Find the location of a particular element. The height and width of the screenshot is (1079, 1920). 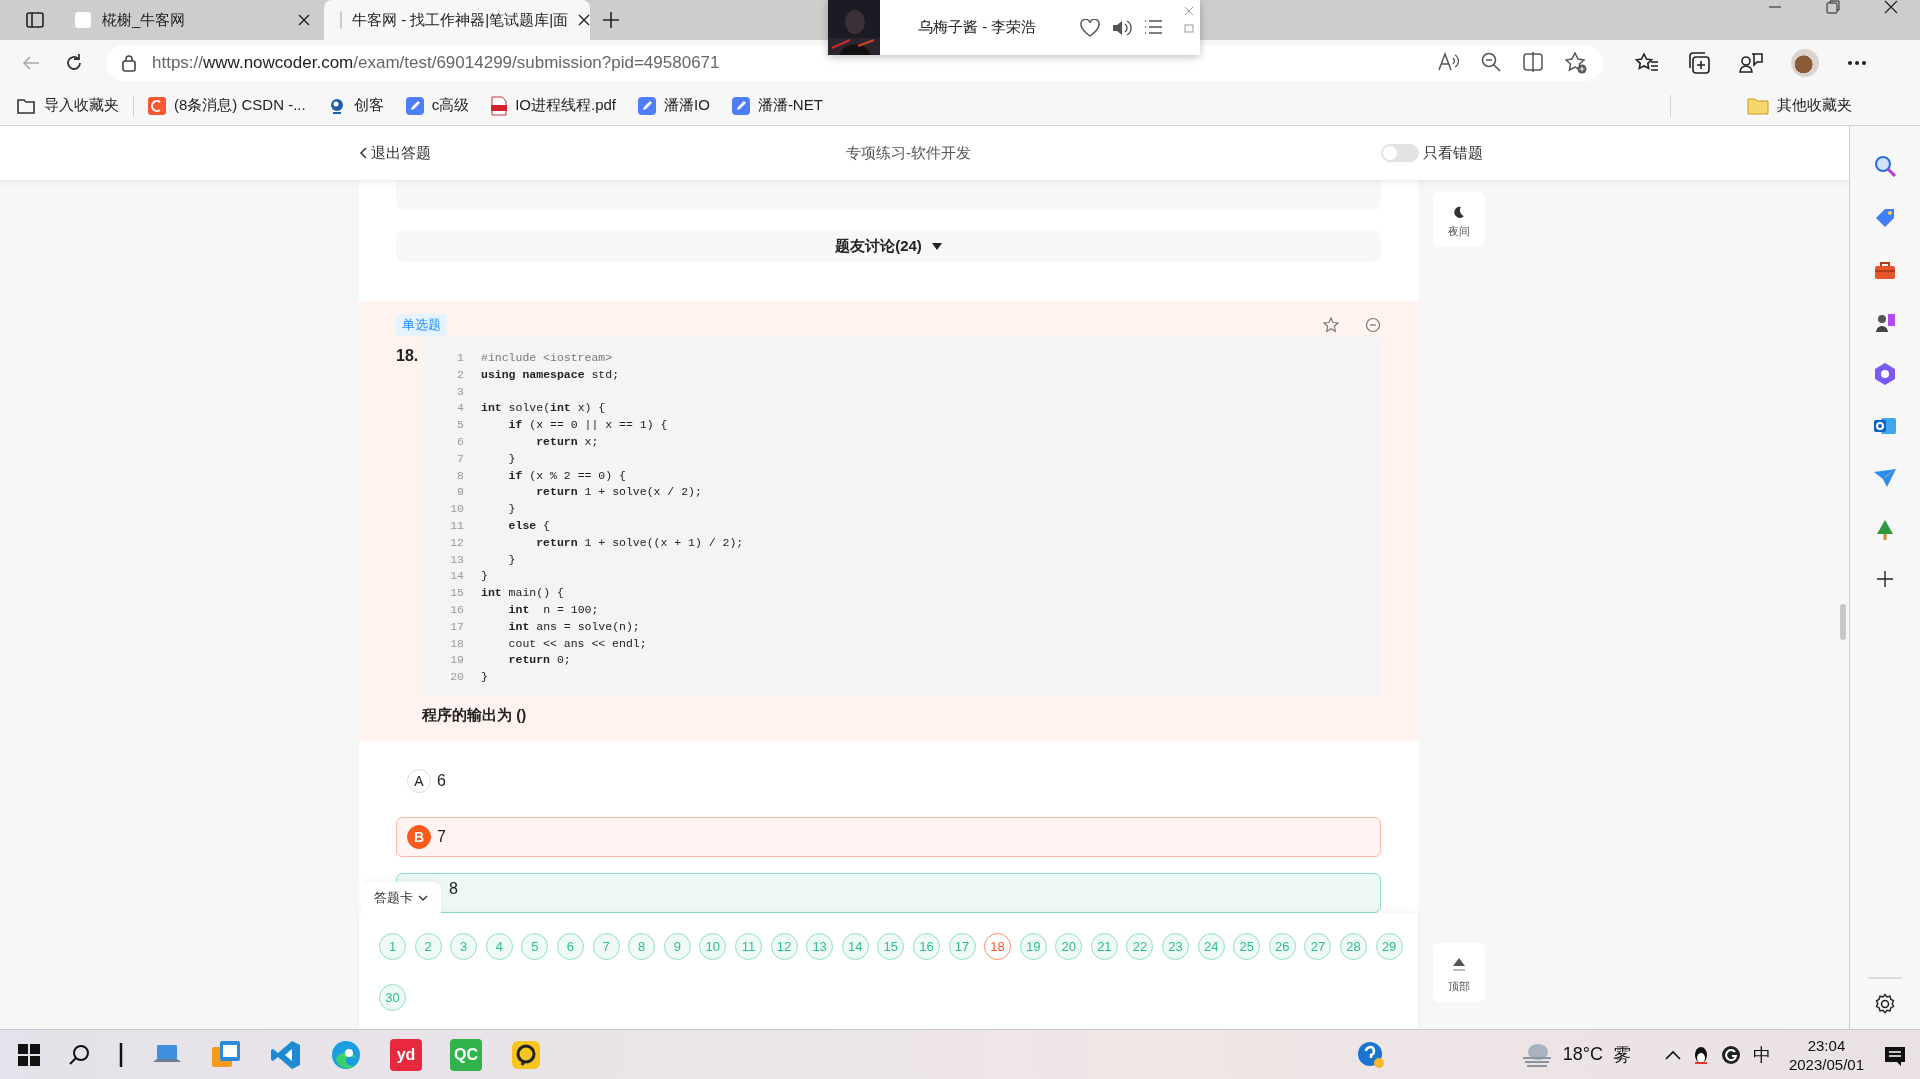

question-number-button: 4 is located at coordinates (499, 946).